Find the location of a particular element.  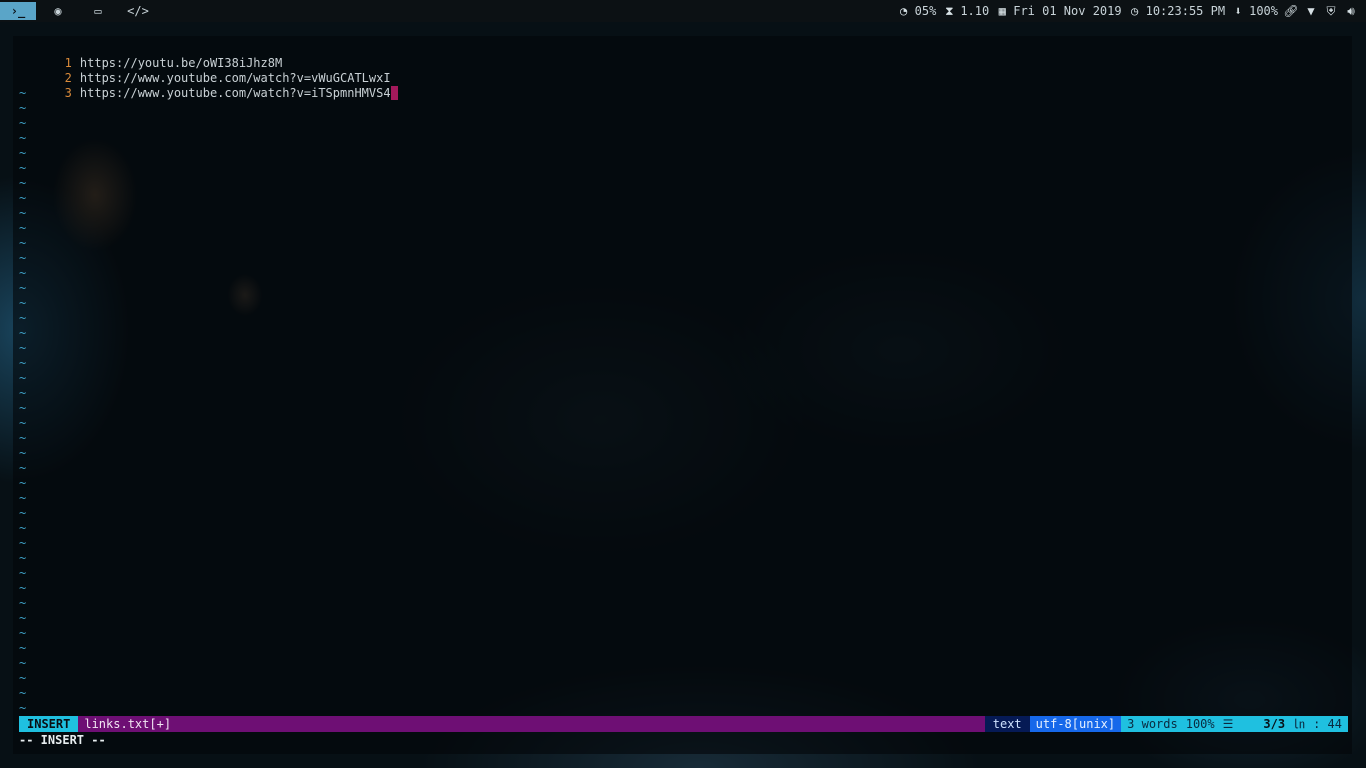

code-icon: </> is located at coordinates (138, 11).